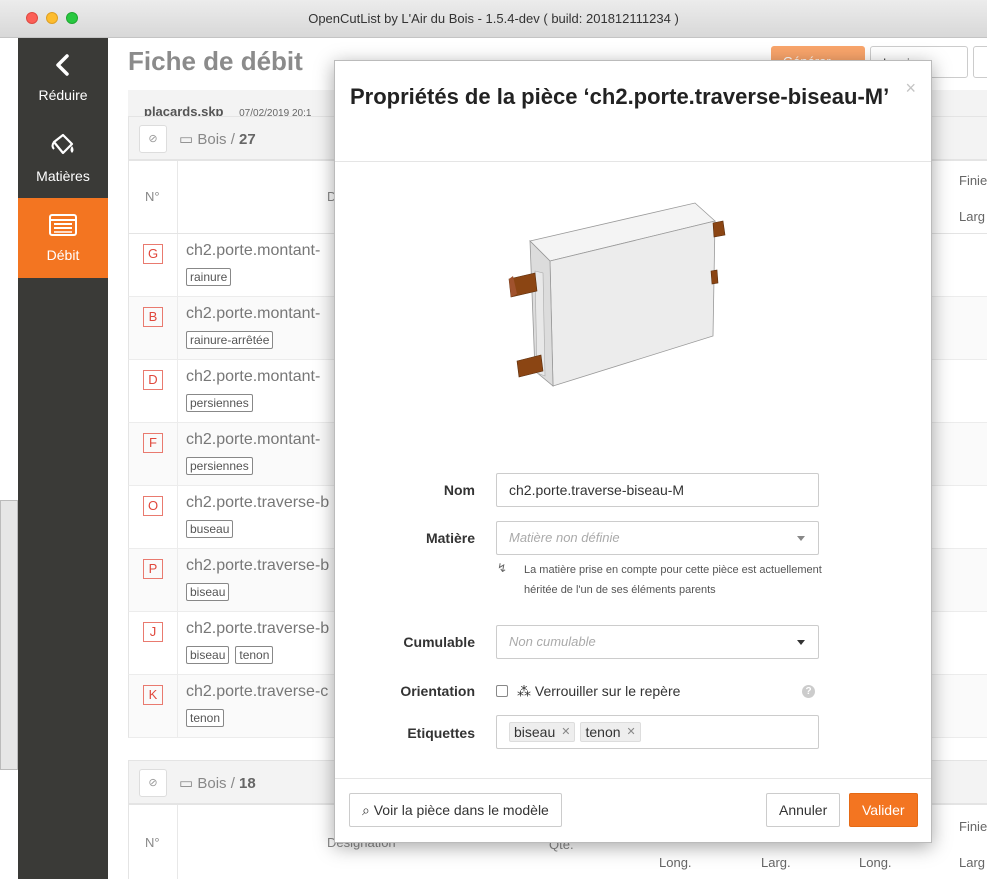  Describe the element at coordinates (502, 691) in the screenshot. I see `lock-axes-checkbox` at that location.